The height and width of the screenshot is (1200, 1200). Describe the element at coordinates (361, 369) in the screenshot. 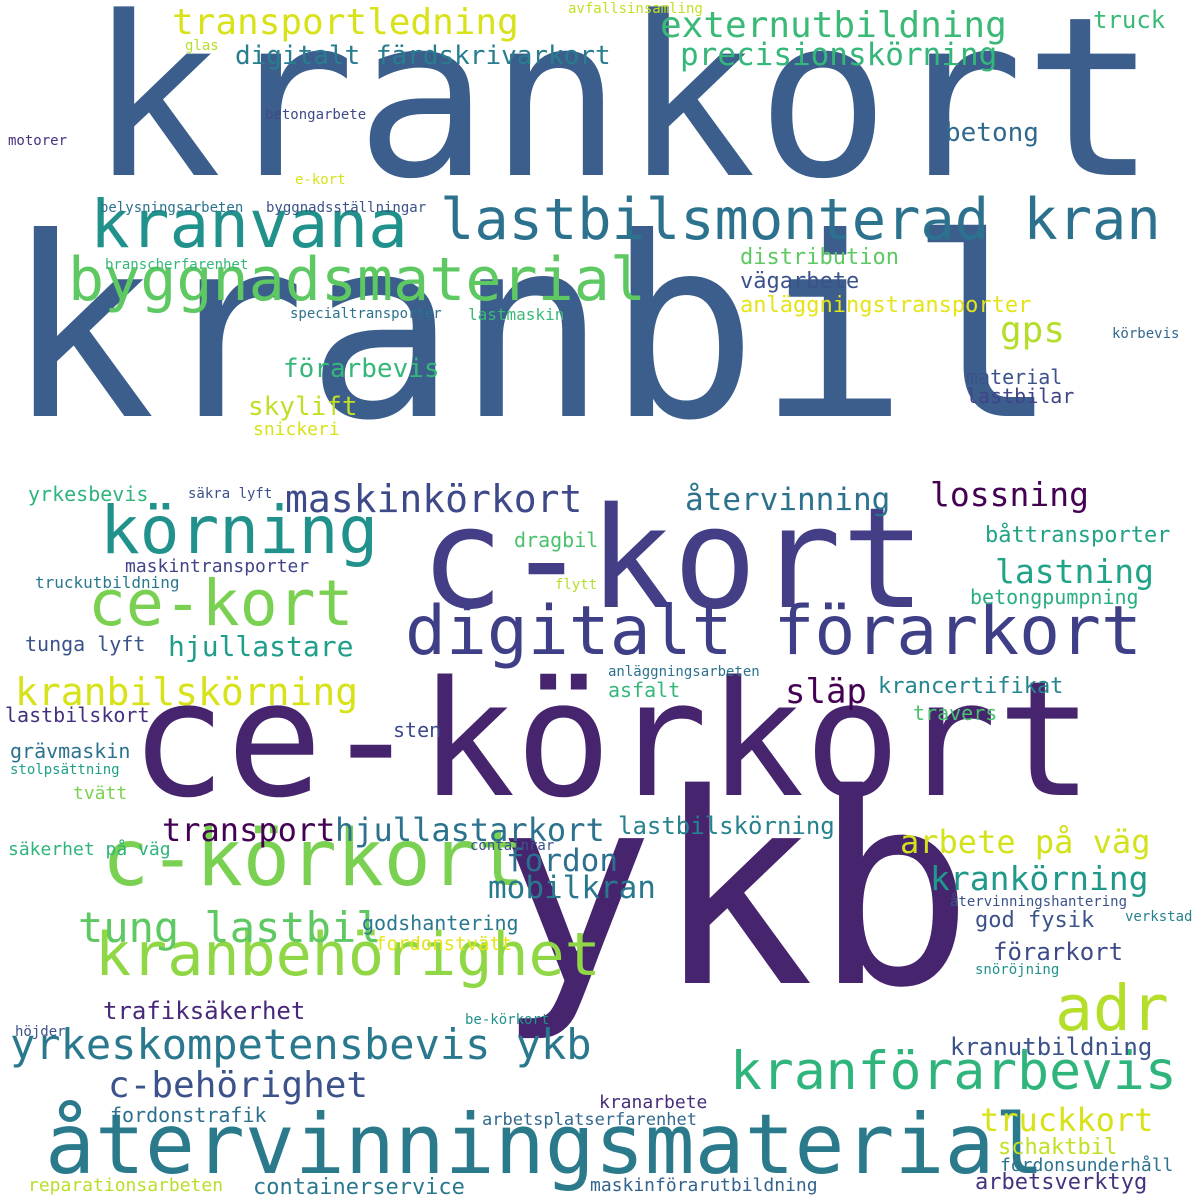

I see `word-forarbevis: förarbevis` at that location.